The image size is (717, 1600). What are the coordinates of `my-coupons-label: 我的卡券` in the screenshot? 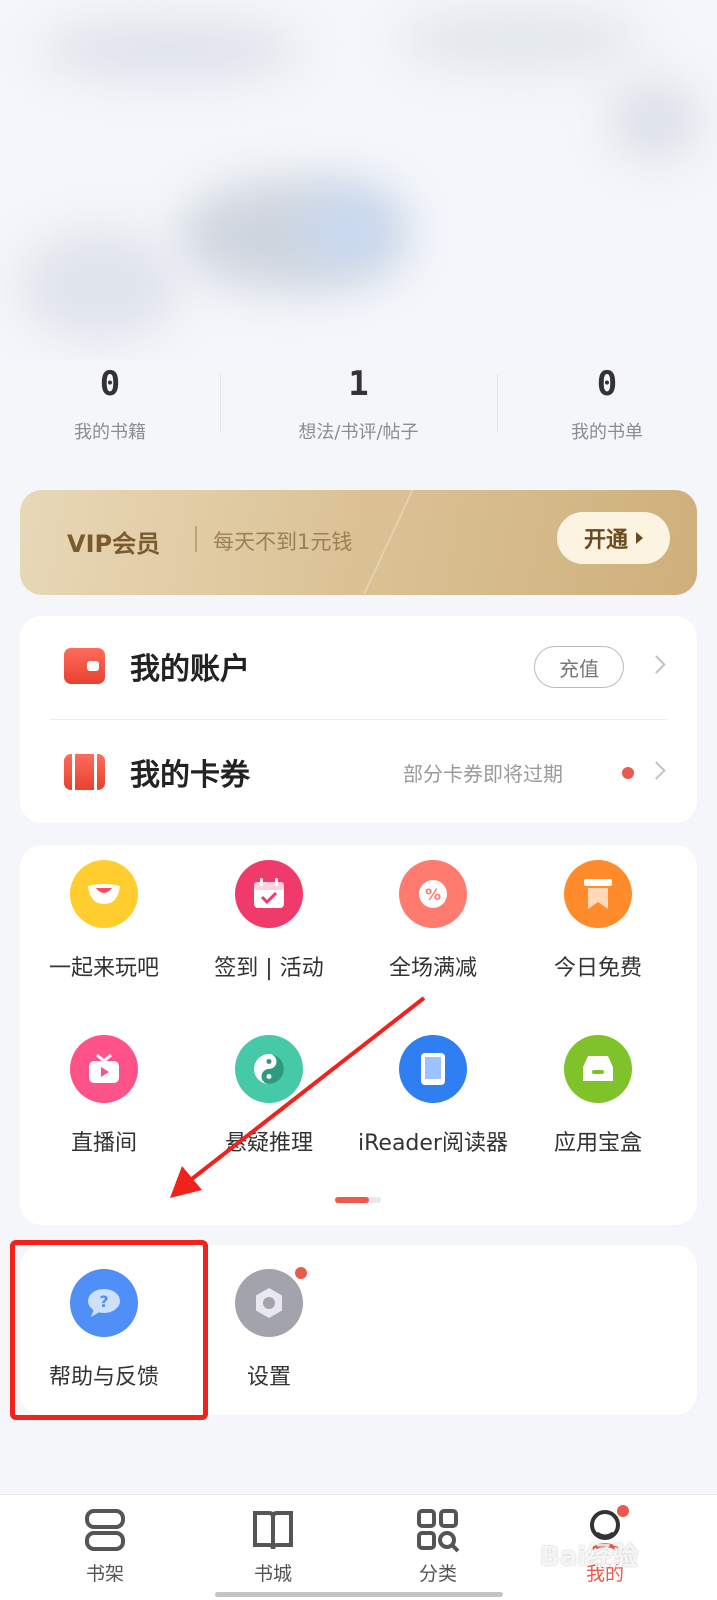 It's located at (190, 775).